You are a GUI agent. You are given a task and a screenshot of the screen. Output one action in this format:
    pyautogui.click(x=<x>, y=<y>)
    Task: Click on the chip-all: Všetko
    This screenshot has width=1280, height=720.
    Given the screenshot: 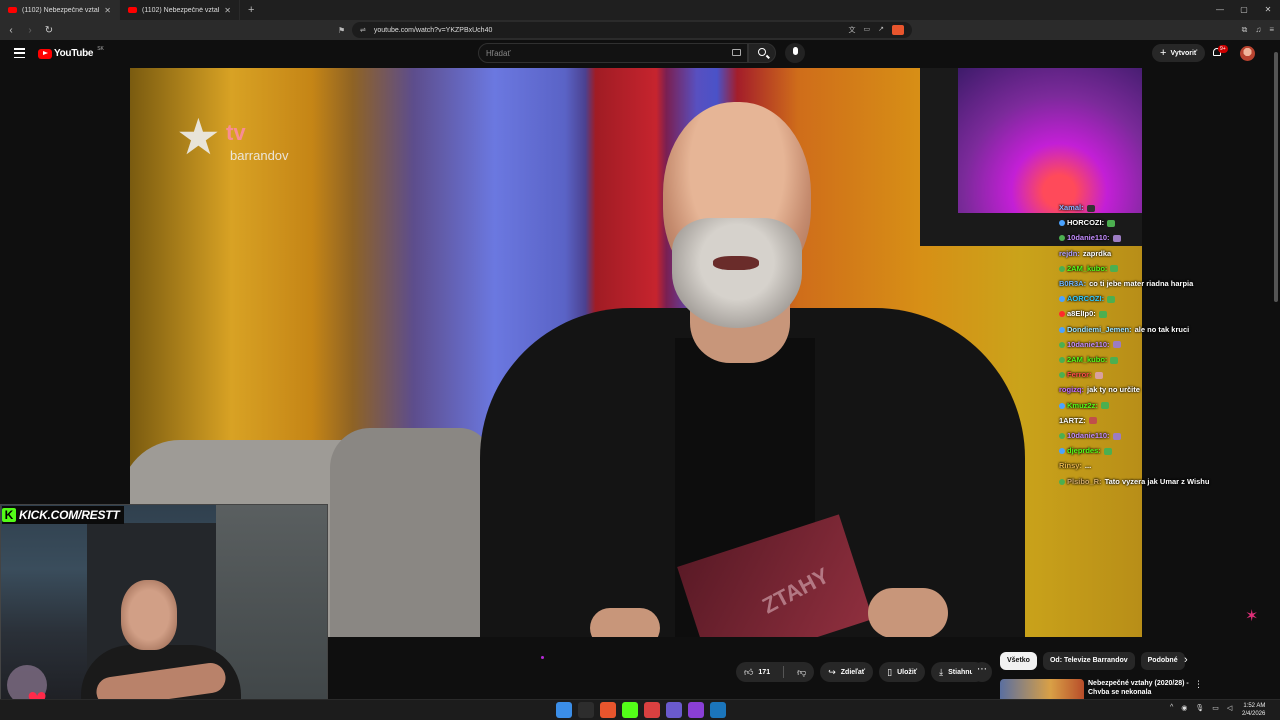 What is the action you would take?
    pyautogui.click(x=1018, y=661)
    